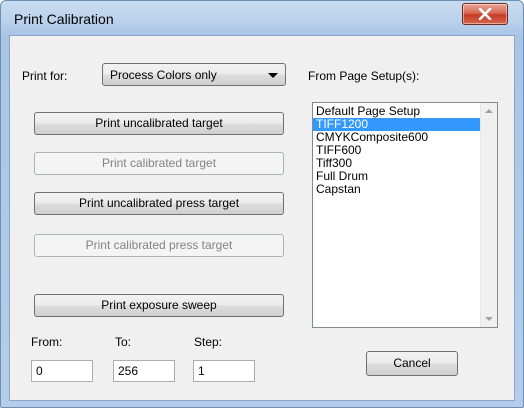 Image resolution: width=524 pixels, height=408 pixels. Describe the element at coordinates (489, 319) in the screenshot. I see `scroll-down-icon` at that location.